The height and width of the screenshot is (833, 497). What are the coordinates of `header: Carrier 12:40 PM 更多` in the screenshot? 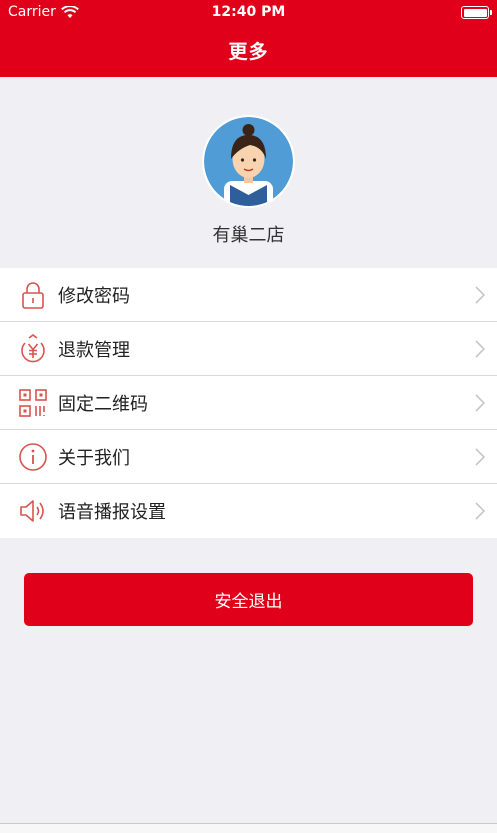 It's located at (248, 38).